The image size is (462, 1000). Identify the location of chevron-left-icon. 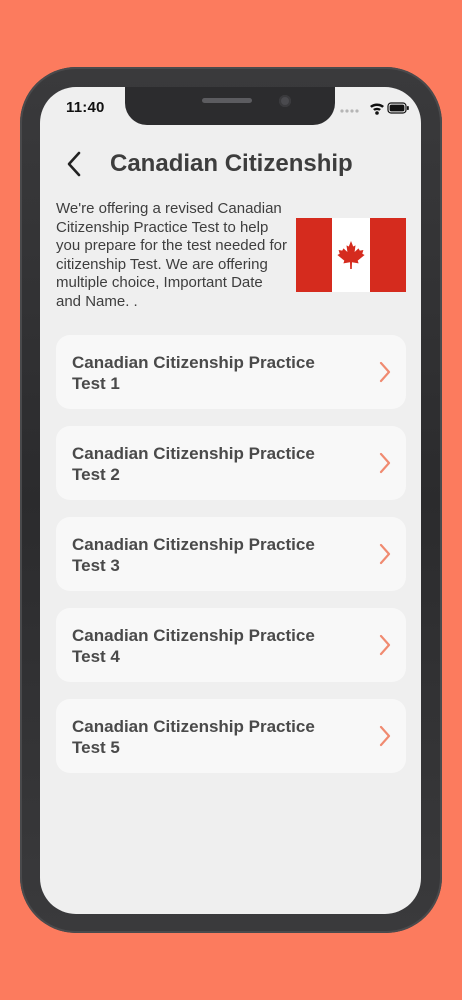
(74, 164).